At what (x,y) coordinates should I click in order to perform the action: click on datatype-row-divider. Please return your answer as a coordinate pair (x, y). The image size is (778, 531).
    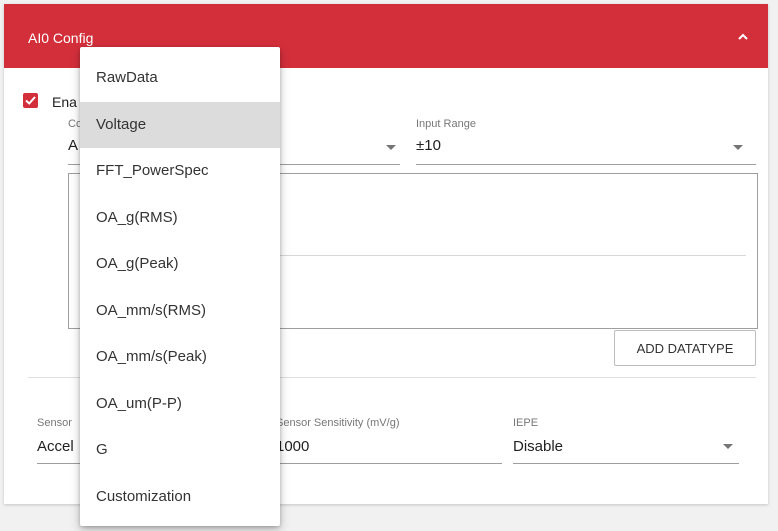
    Looking at the image, I should click on (511, 255).